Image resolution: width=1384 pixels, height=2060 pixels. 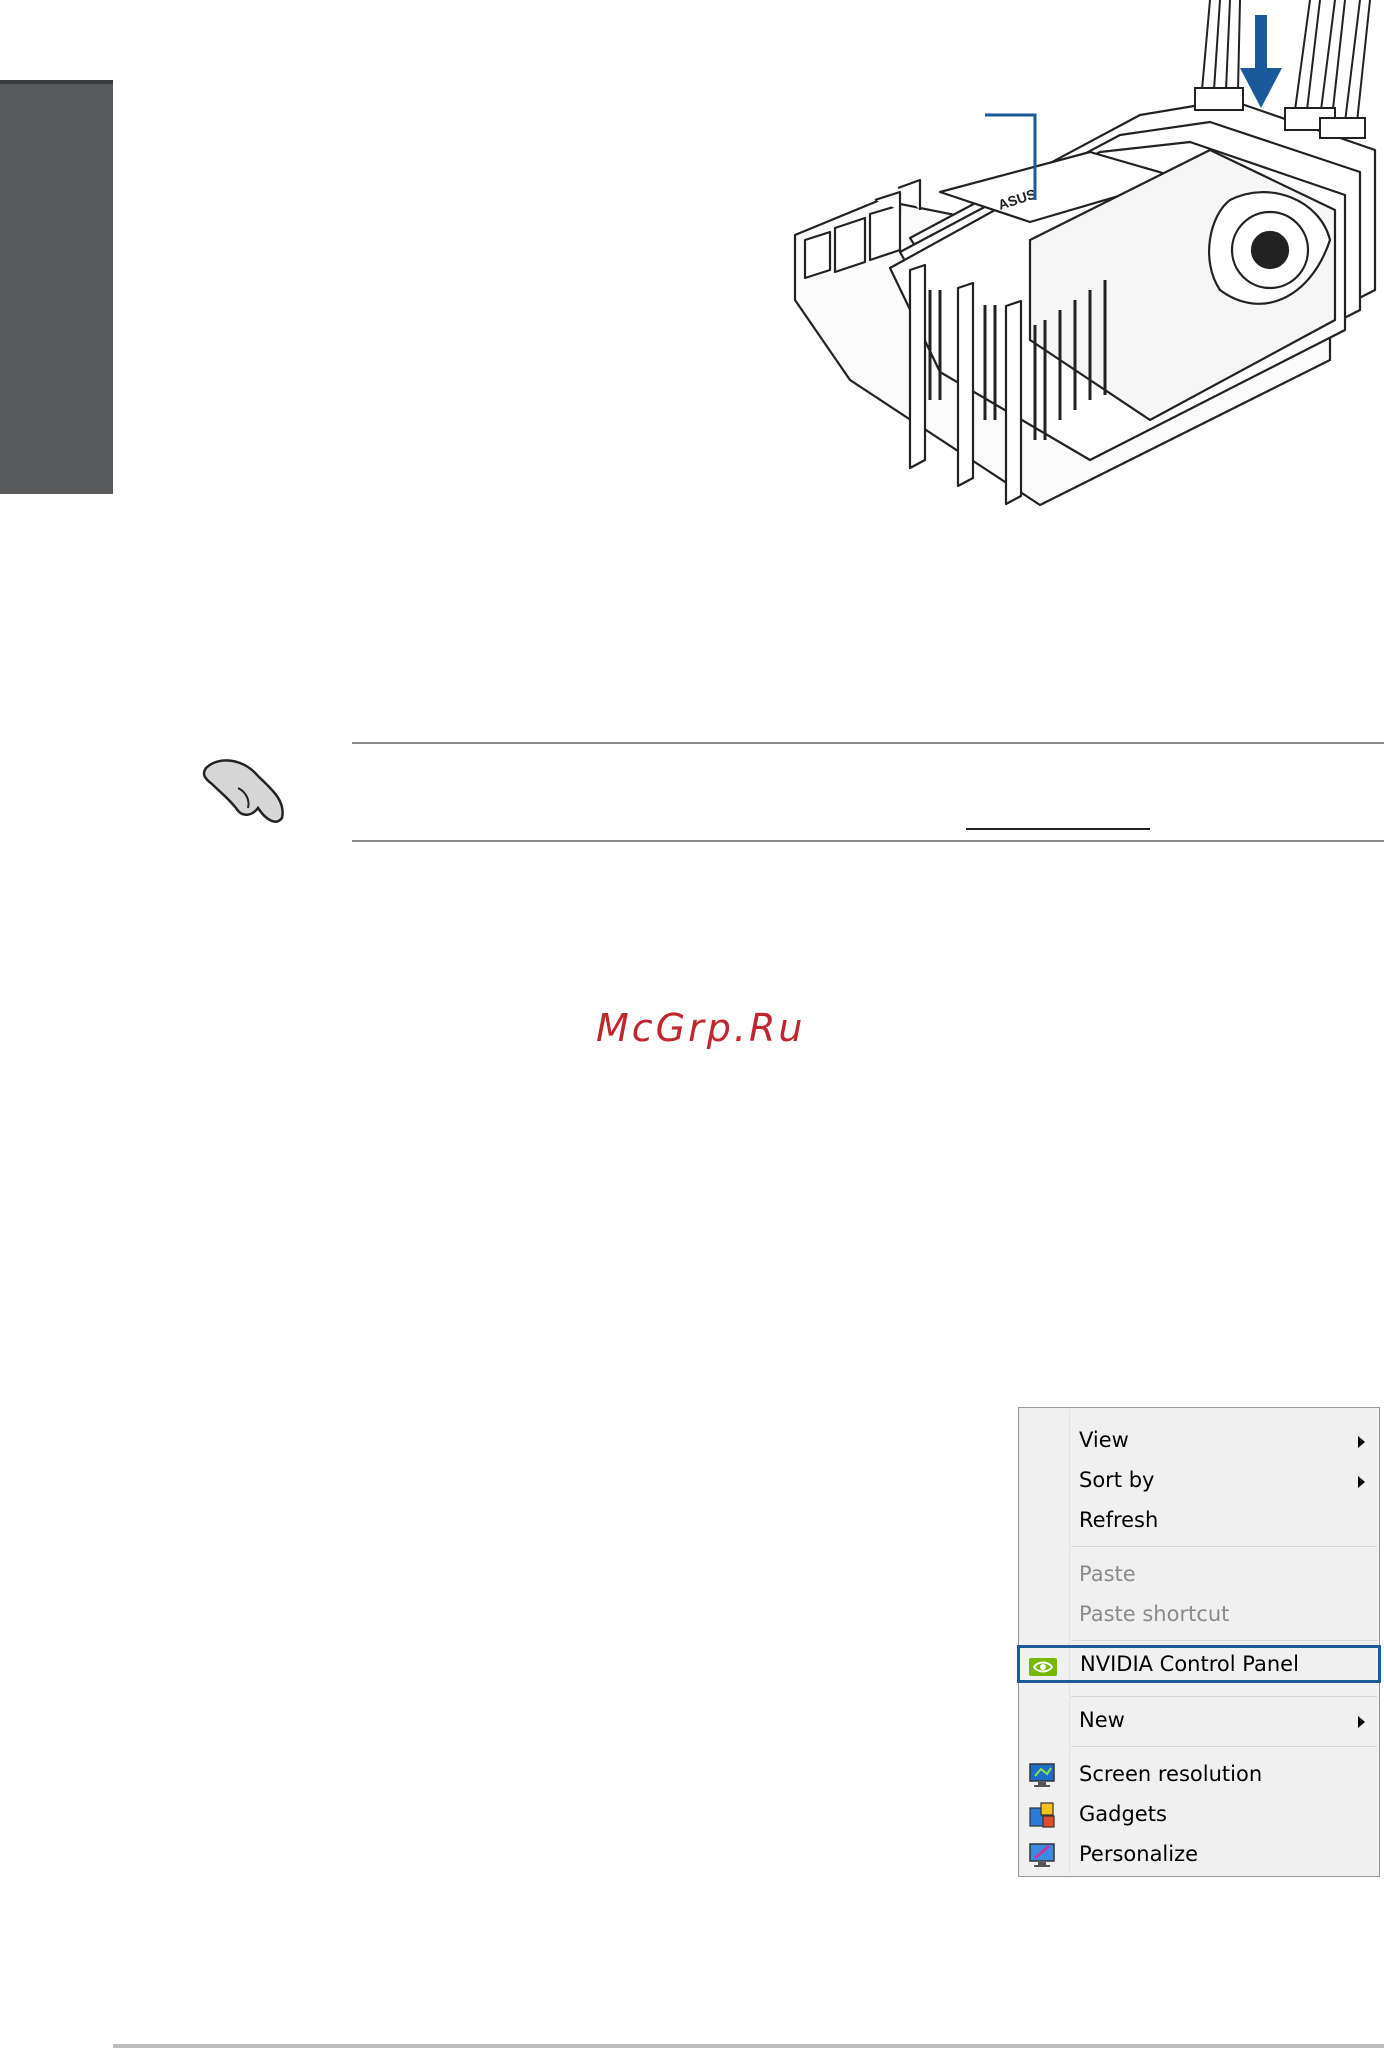 I want to click on menu-item-personalize: Personalize, so click(x=1199, y=1855).